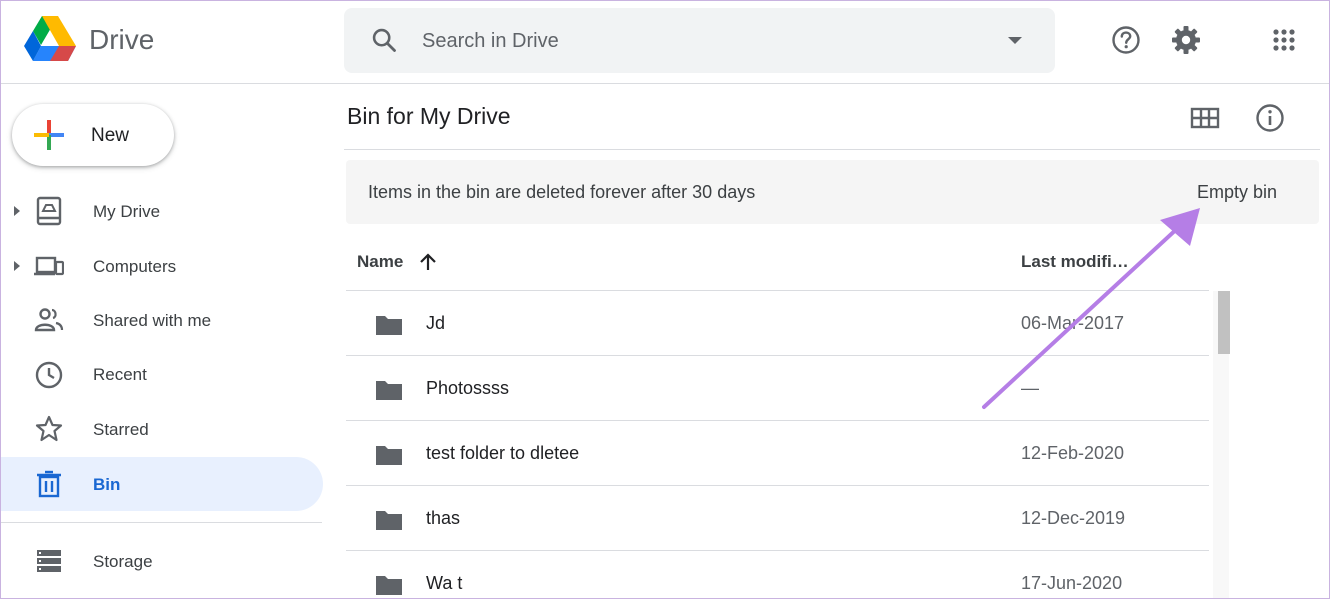  I want to click on table-row: Photossss —, so click(777, 387).